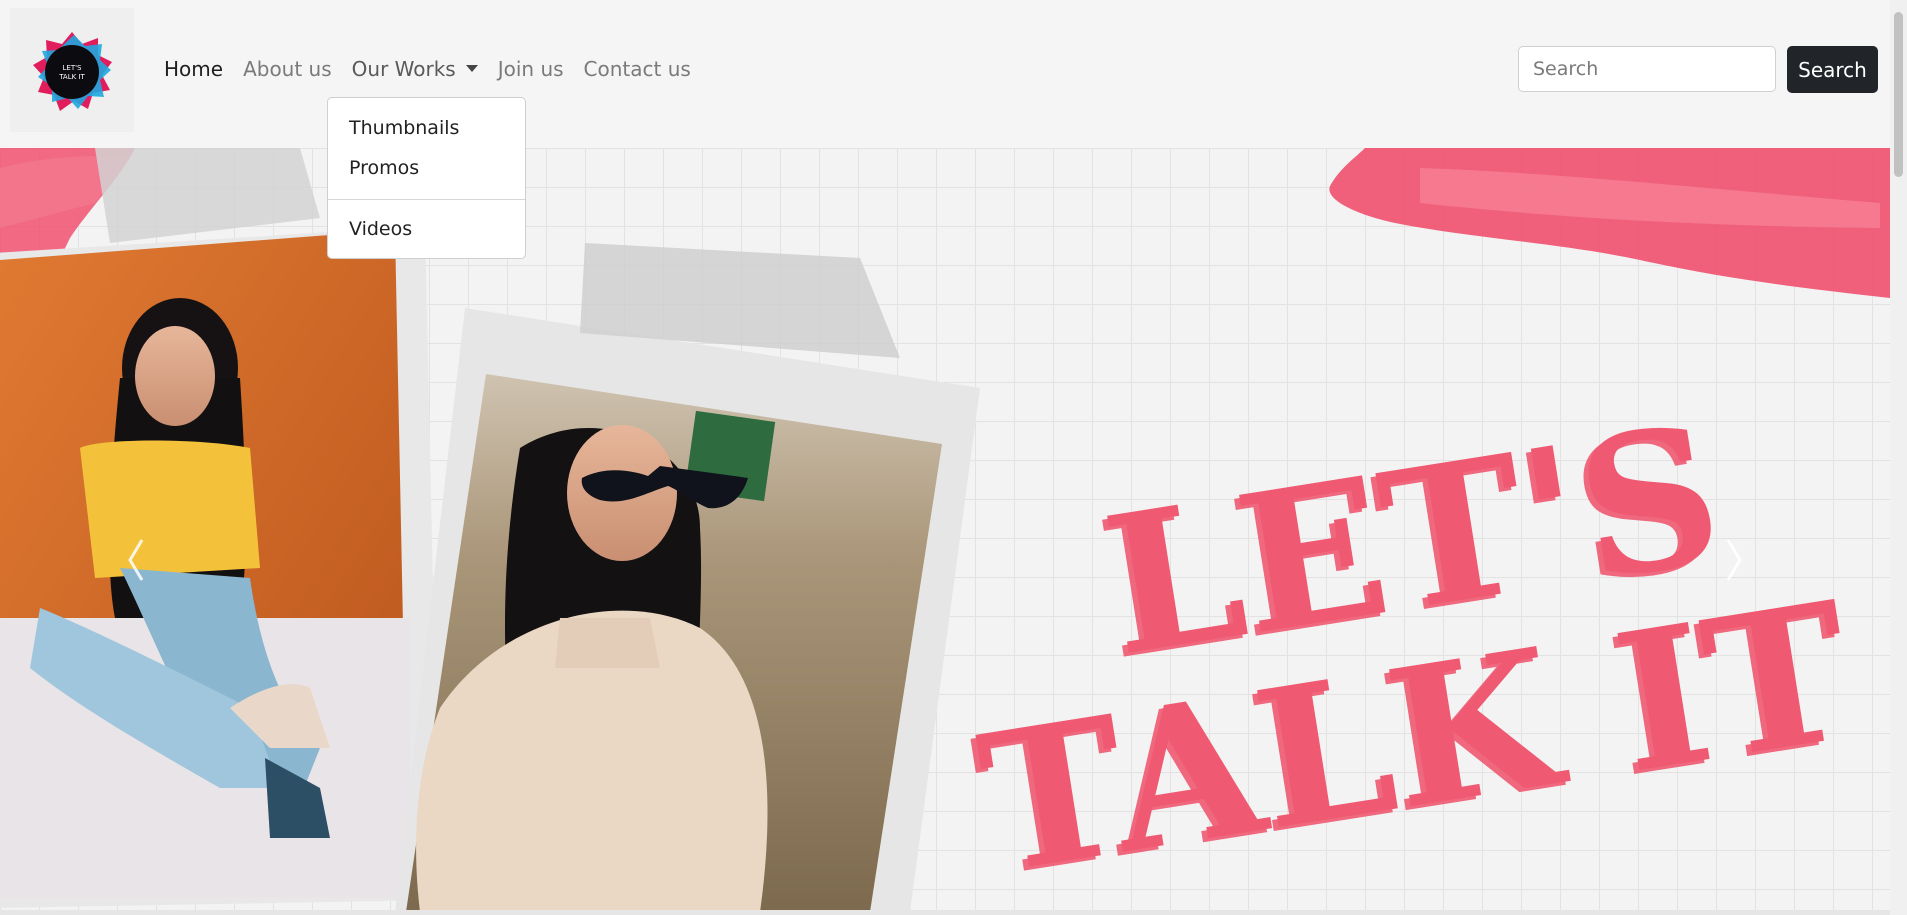 This screenshot has height=915, width=1907. What do you see at coordinates (384, 168) in the screenshot?
I see `dropdown-item-promos: Promos` at bounding box center [384, 168].